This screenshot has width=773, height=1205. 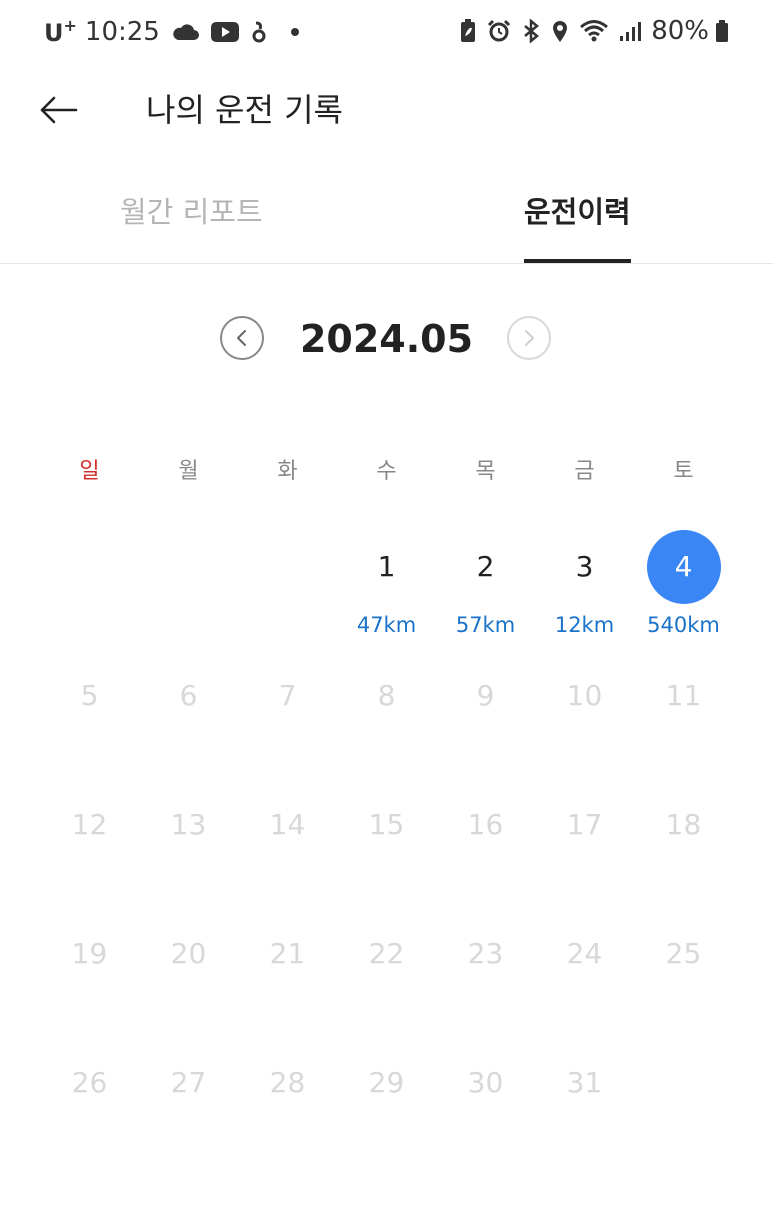 What do you see at coordinates (485, 695) in the screenshot?
I see `day-number: 9` at bounding box center [485, 695].